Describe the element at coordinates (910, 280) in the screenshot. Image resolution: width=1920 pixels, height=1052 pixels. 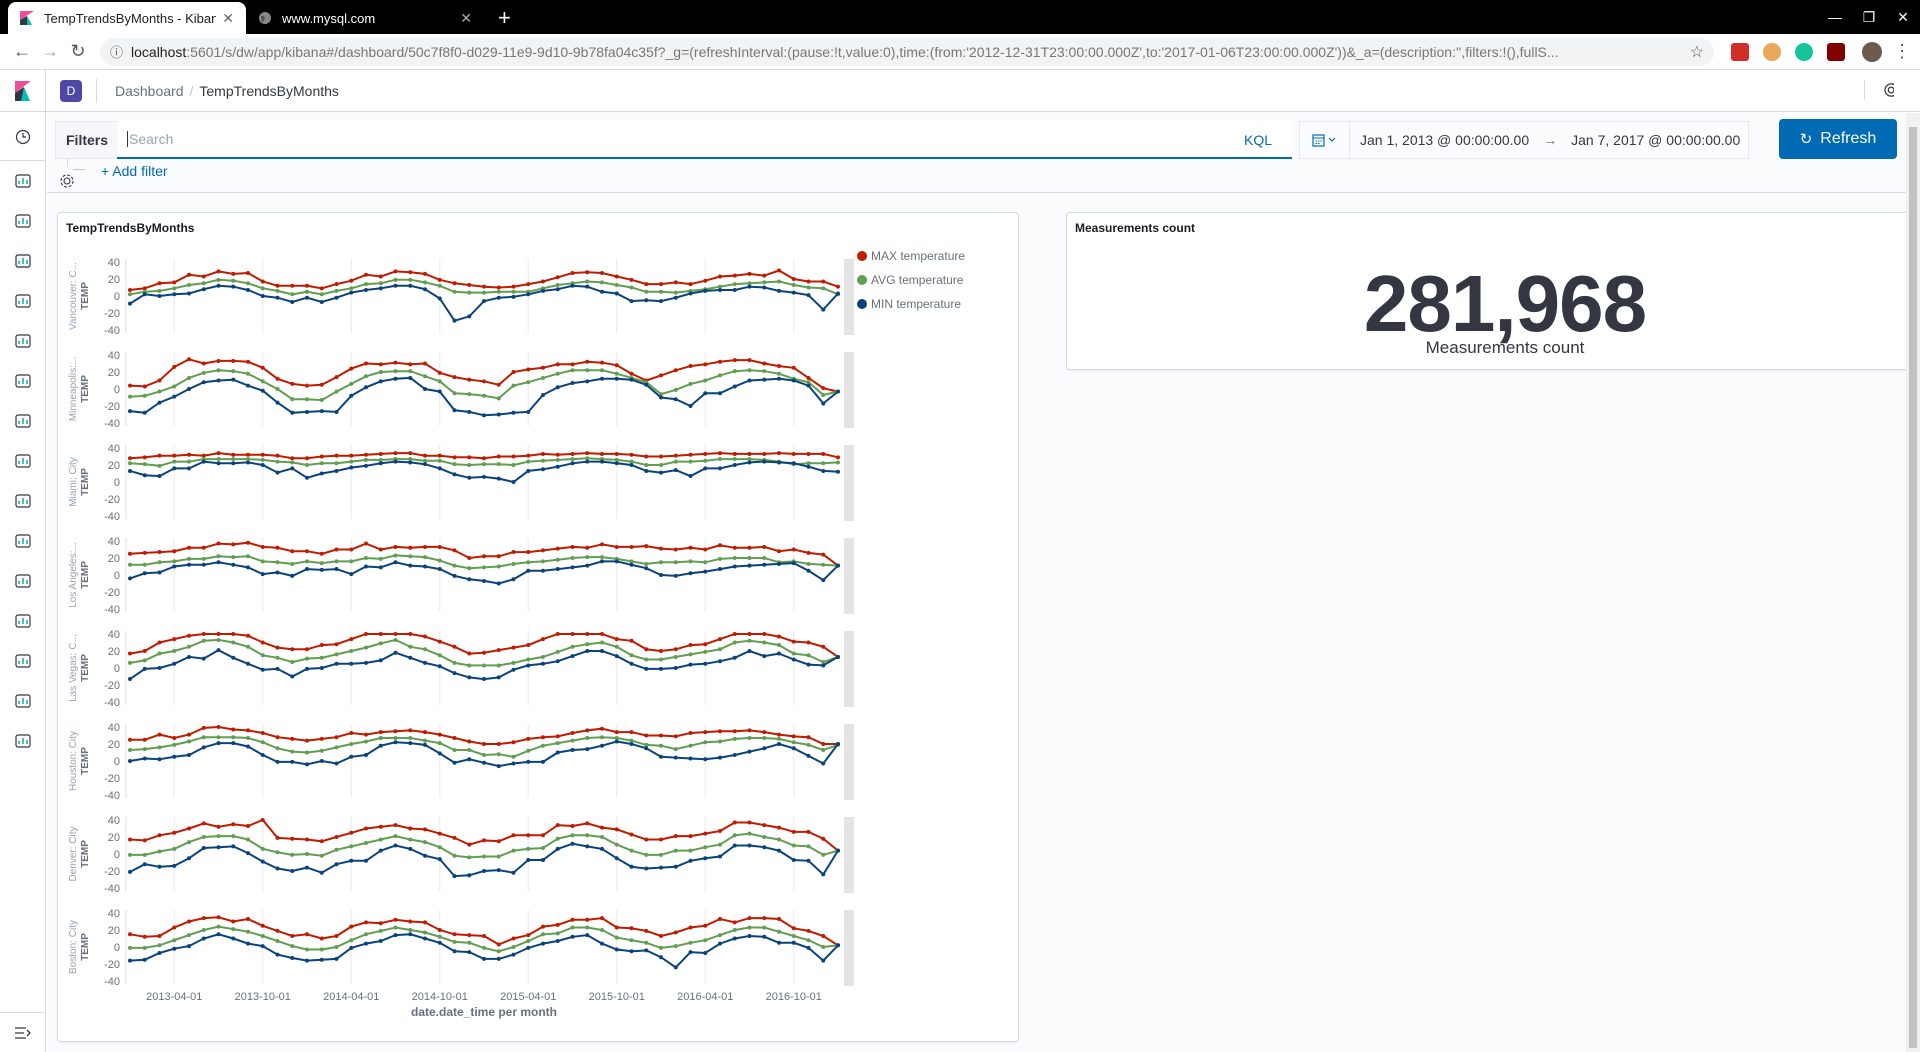
I see `legend-item: AVG temperature` at that location.